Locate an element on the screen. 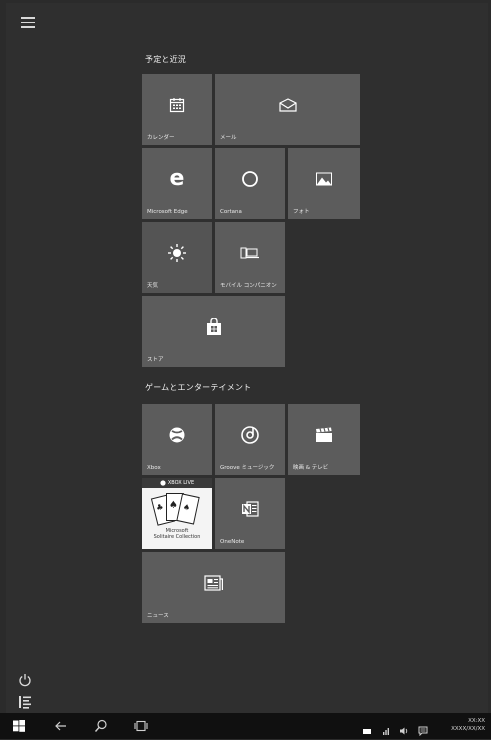 This screenshot has width=491, height=740. xbox-live-badge: XBOX LIVE is located at coordinates (177, 483).